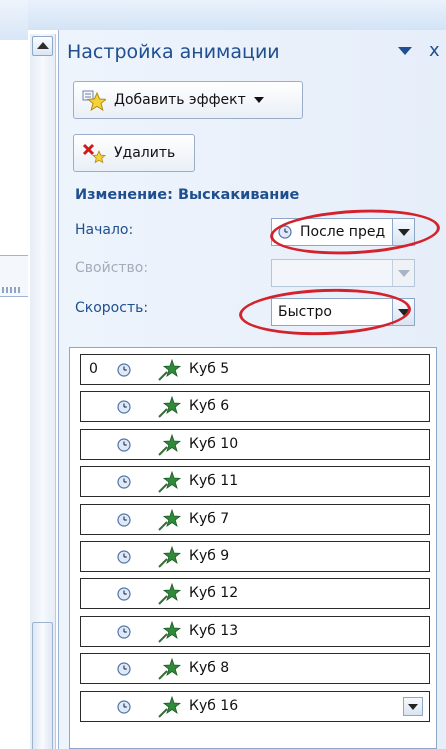 This screenshot has height=749, width=446. Describe the element at coordinates (255, 482) in the screenshot. I see `animation-list-item: Куб 11` at that location.